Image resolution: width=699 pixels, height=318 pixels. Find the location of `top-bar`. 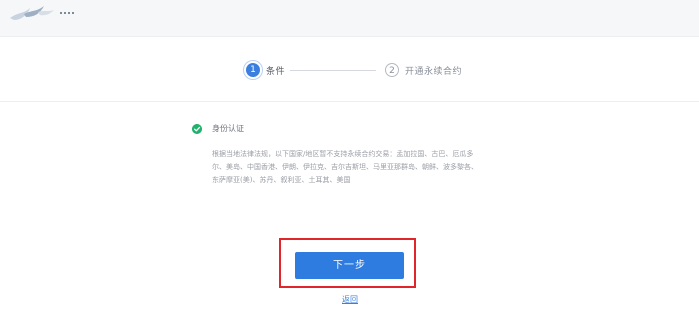

top-bar is located at coordinates (349, 18).